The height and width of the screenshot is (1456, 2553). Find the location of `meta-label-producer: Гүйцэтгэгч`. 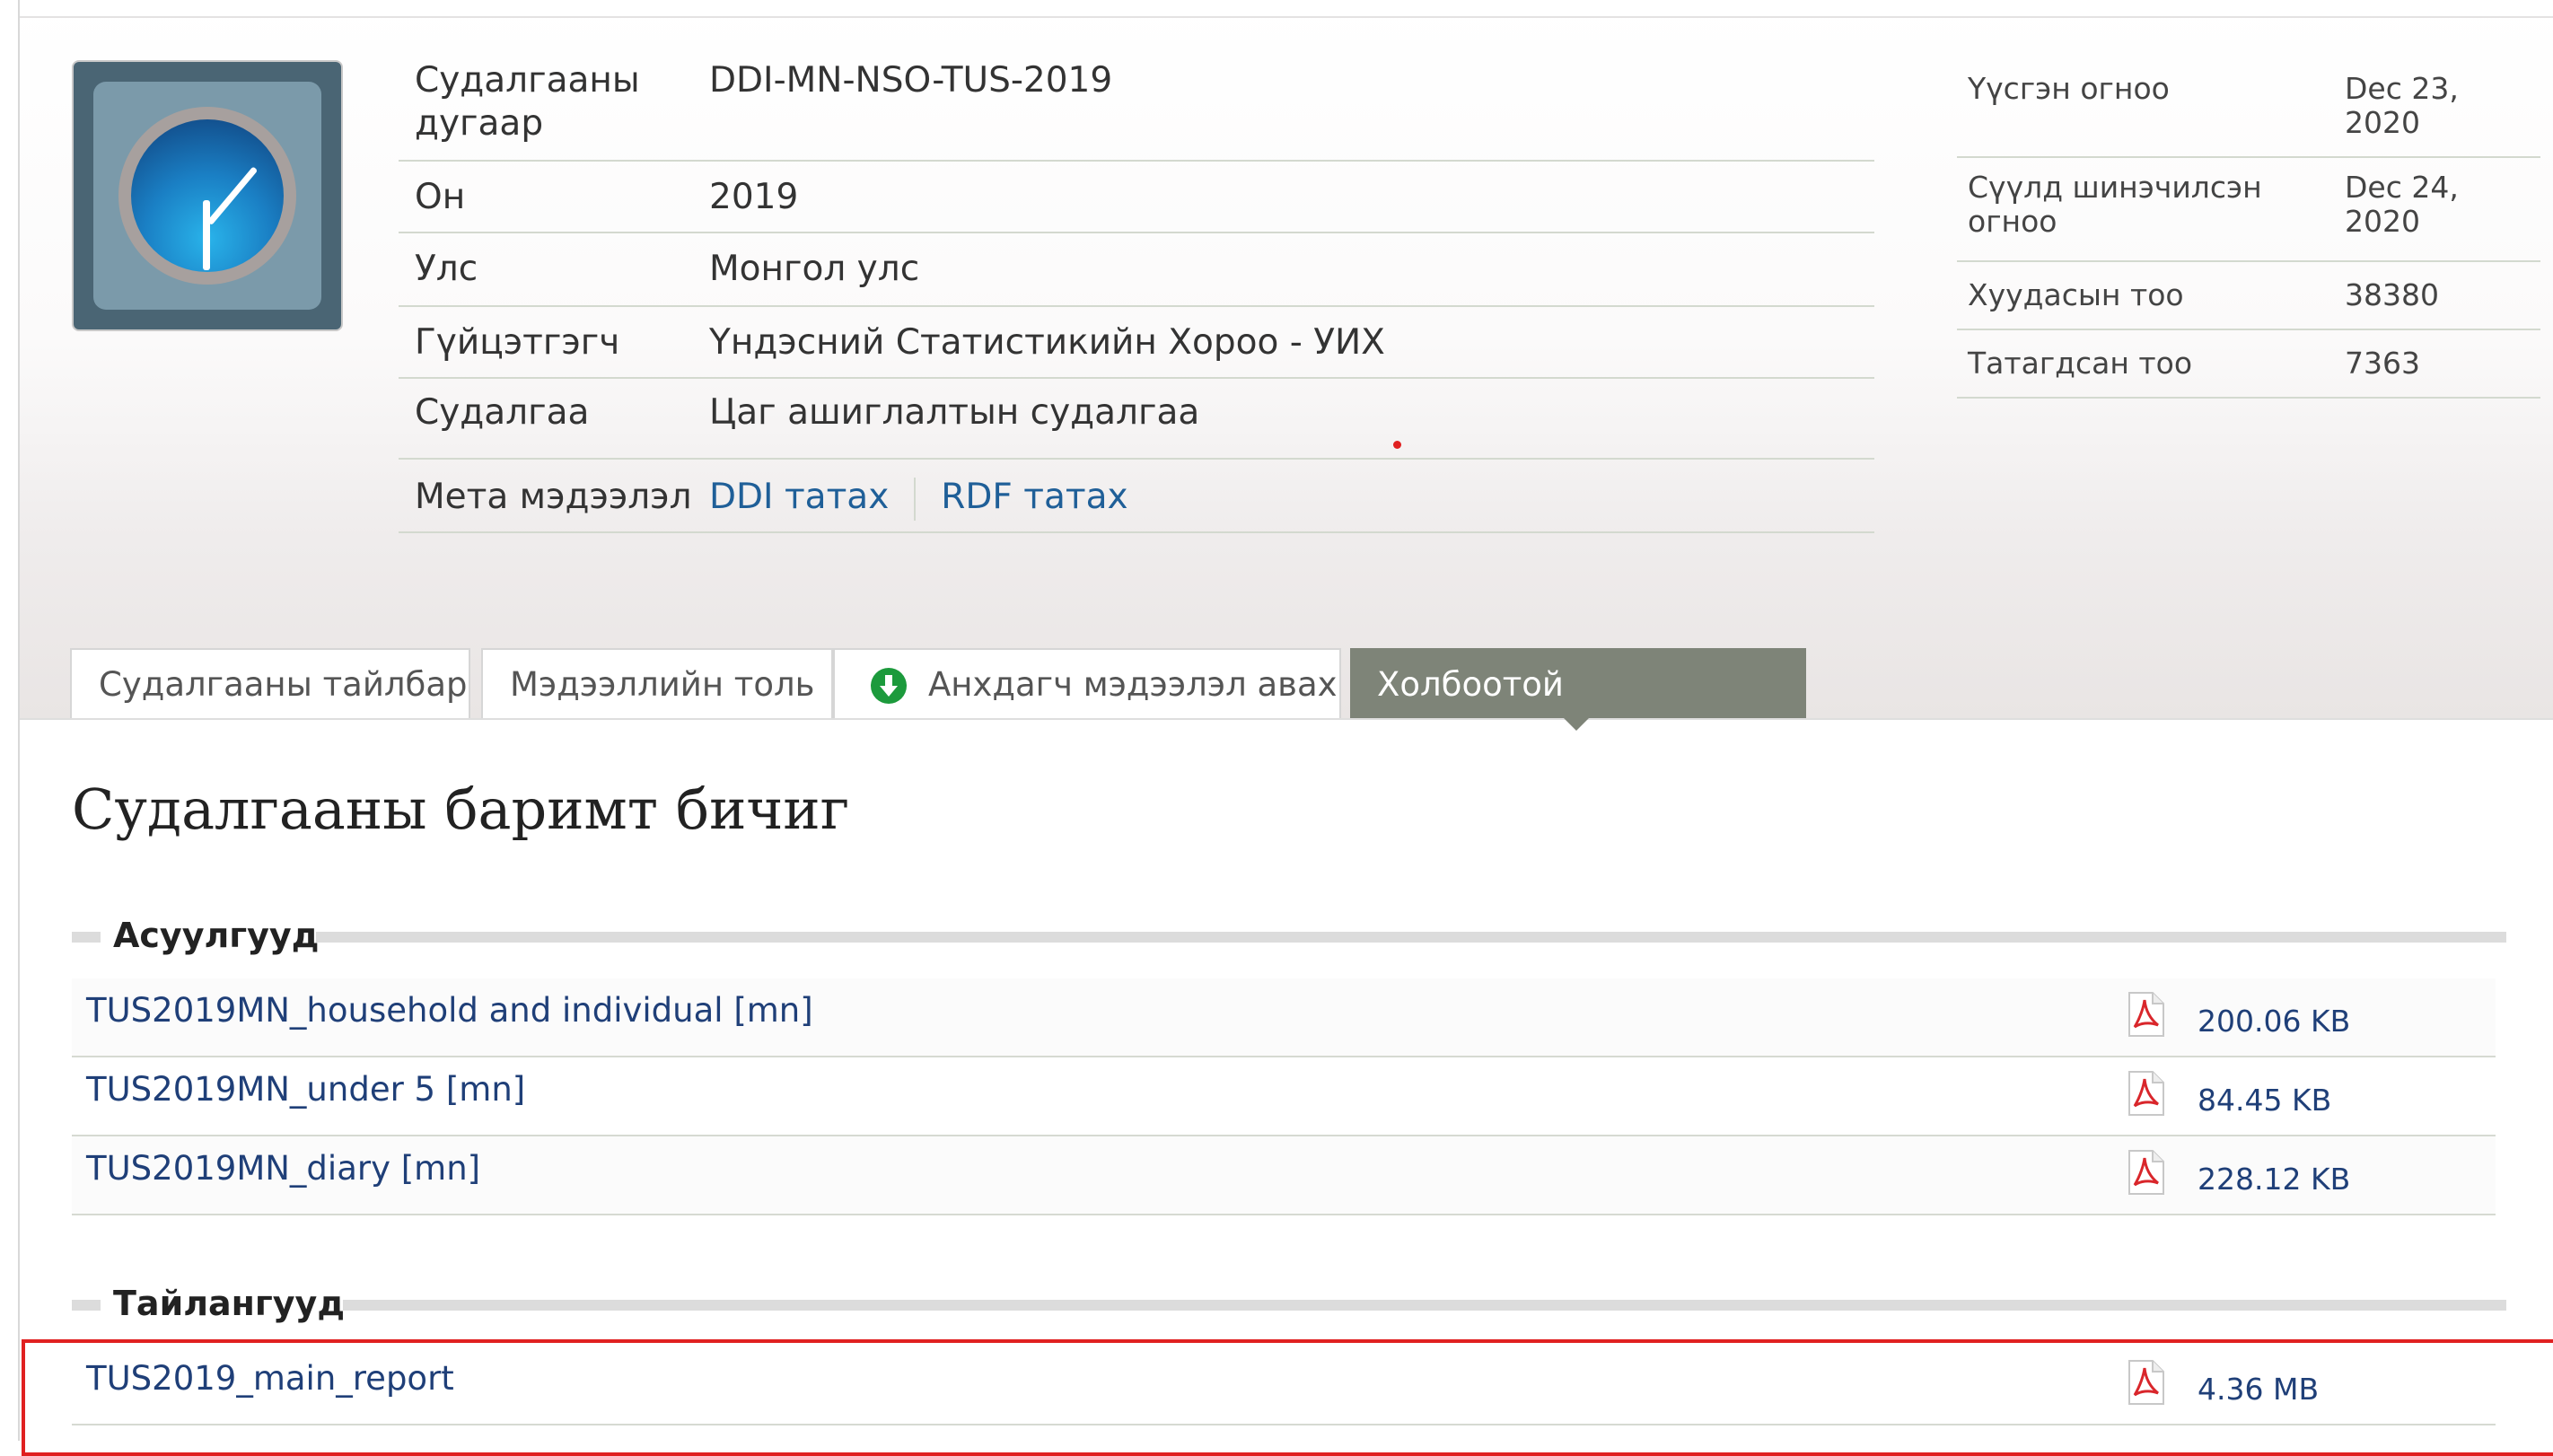

meta-label-producer: Гүйцэтгэгч is located at coordinates (518, 343).